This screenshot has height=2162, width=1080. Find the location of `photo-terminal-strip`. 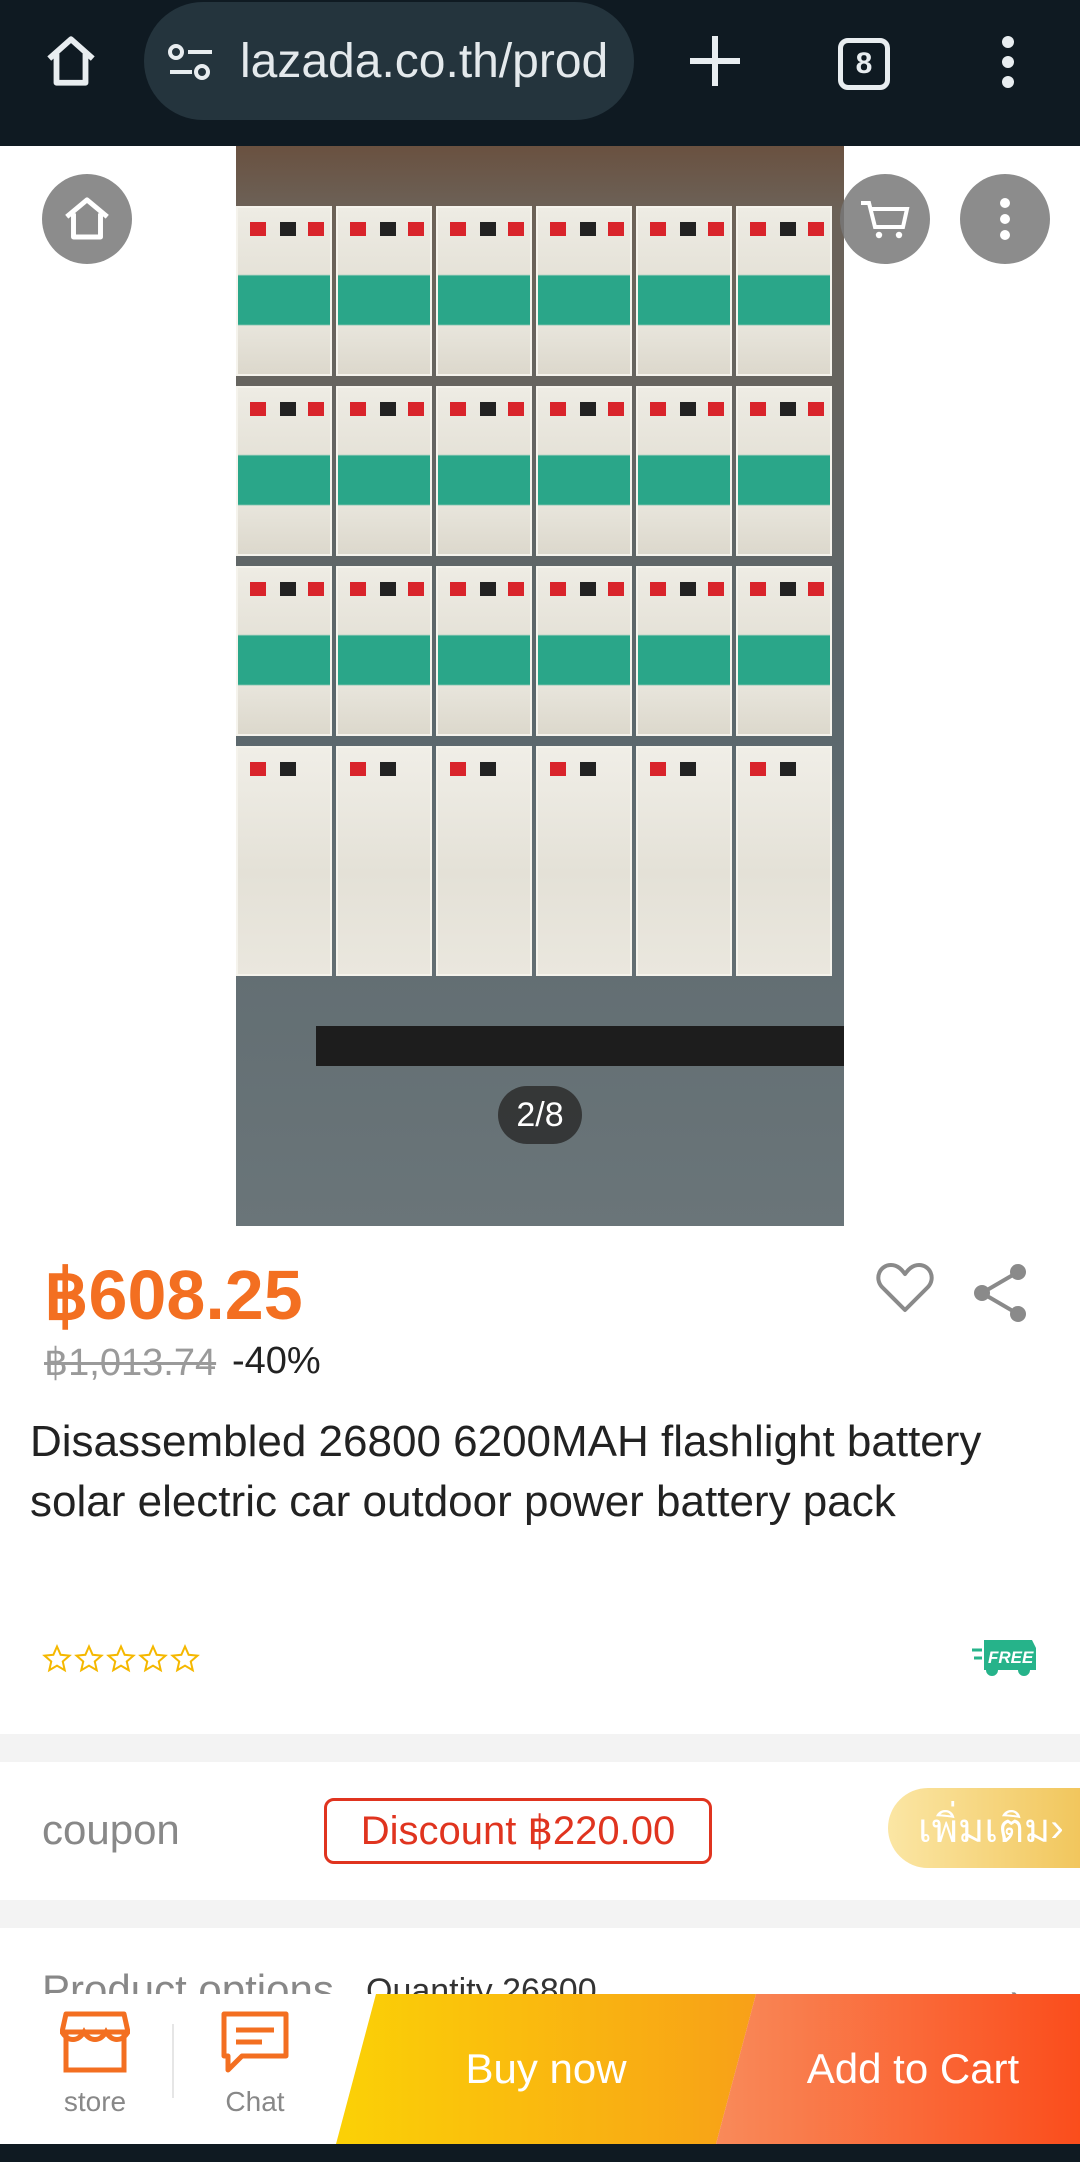

photo-terminal-strip is located at coordinates (580, 1046).